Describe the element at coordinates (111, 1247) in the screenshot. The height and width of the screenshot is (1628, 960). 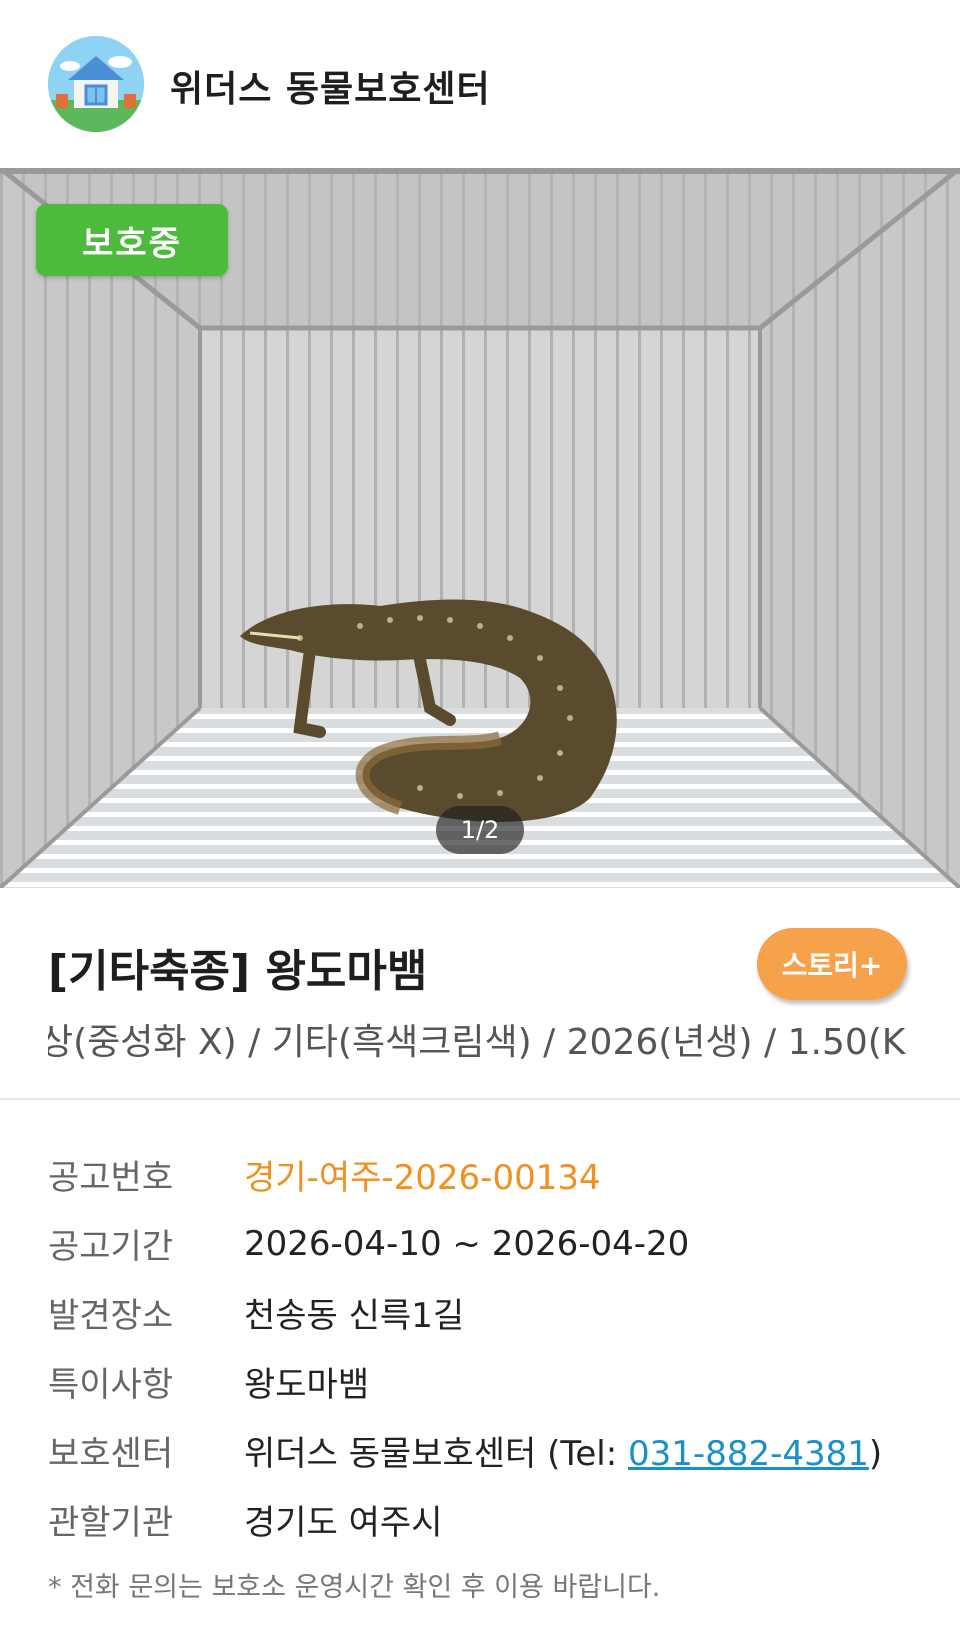
I see `notice-period-label: 공고기간` at that location.